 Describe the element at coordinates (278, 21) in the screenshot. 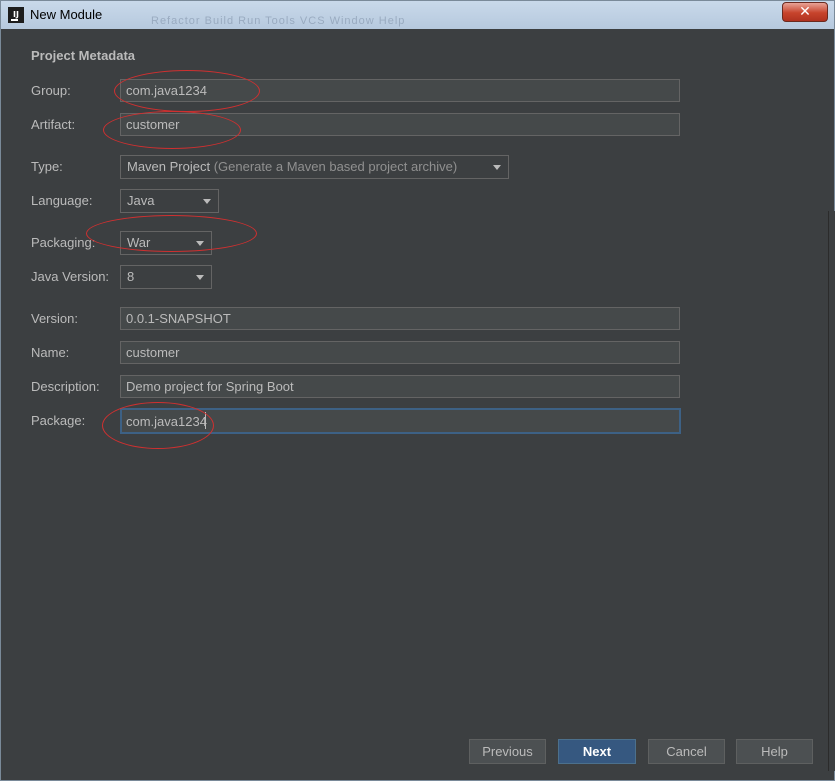

I see `background-menu-bar: Refactor Build Run Tools VCS Window Help` at that location.